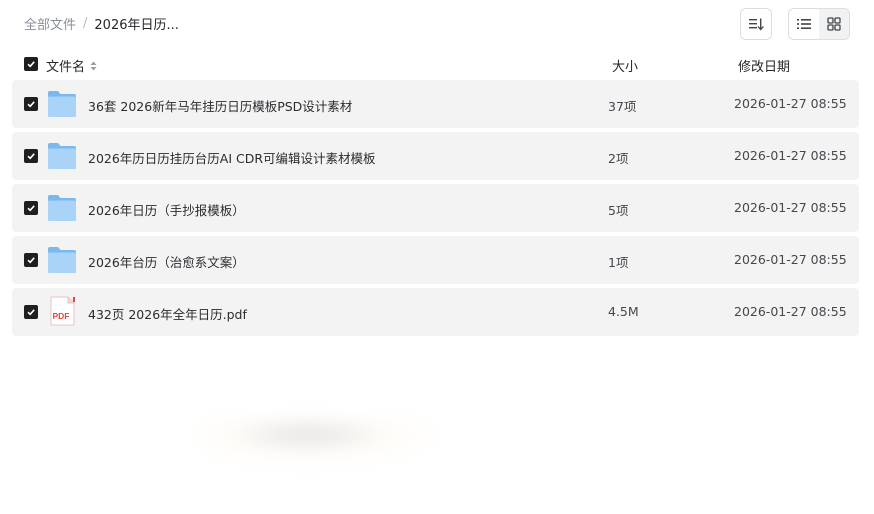 The width and height of the screenshot is (874, 514). Describe the element at coordinates (618, 262) in the screenshot. I see `file-size: 1项` at that location.